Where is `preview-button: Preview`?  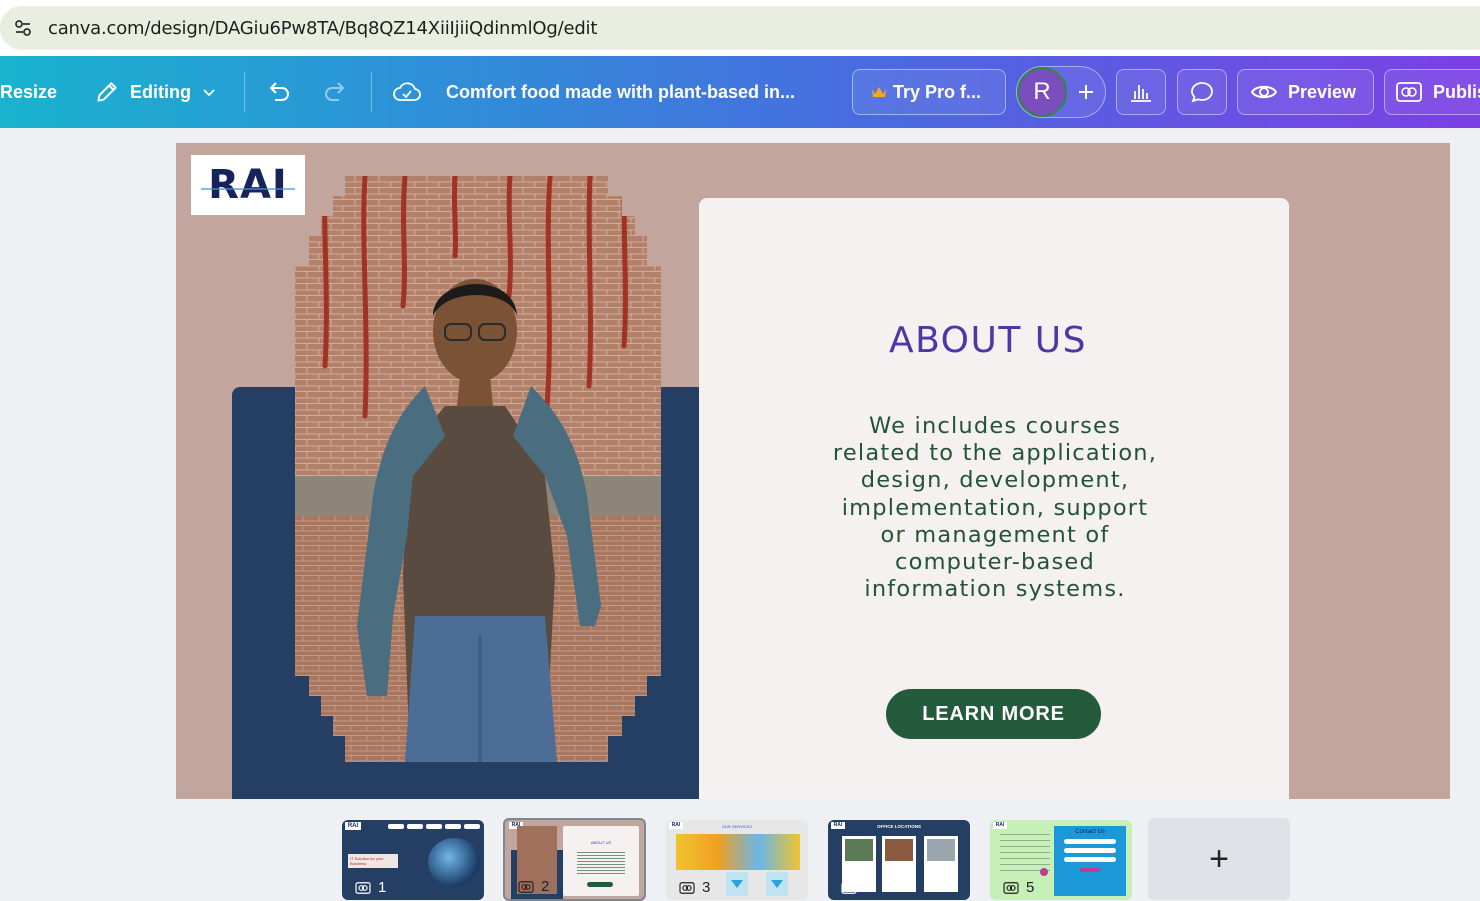 preview-button: Preview is located at coordinates (1305, 92).